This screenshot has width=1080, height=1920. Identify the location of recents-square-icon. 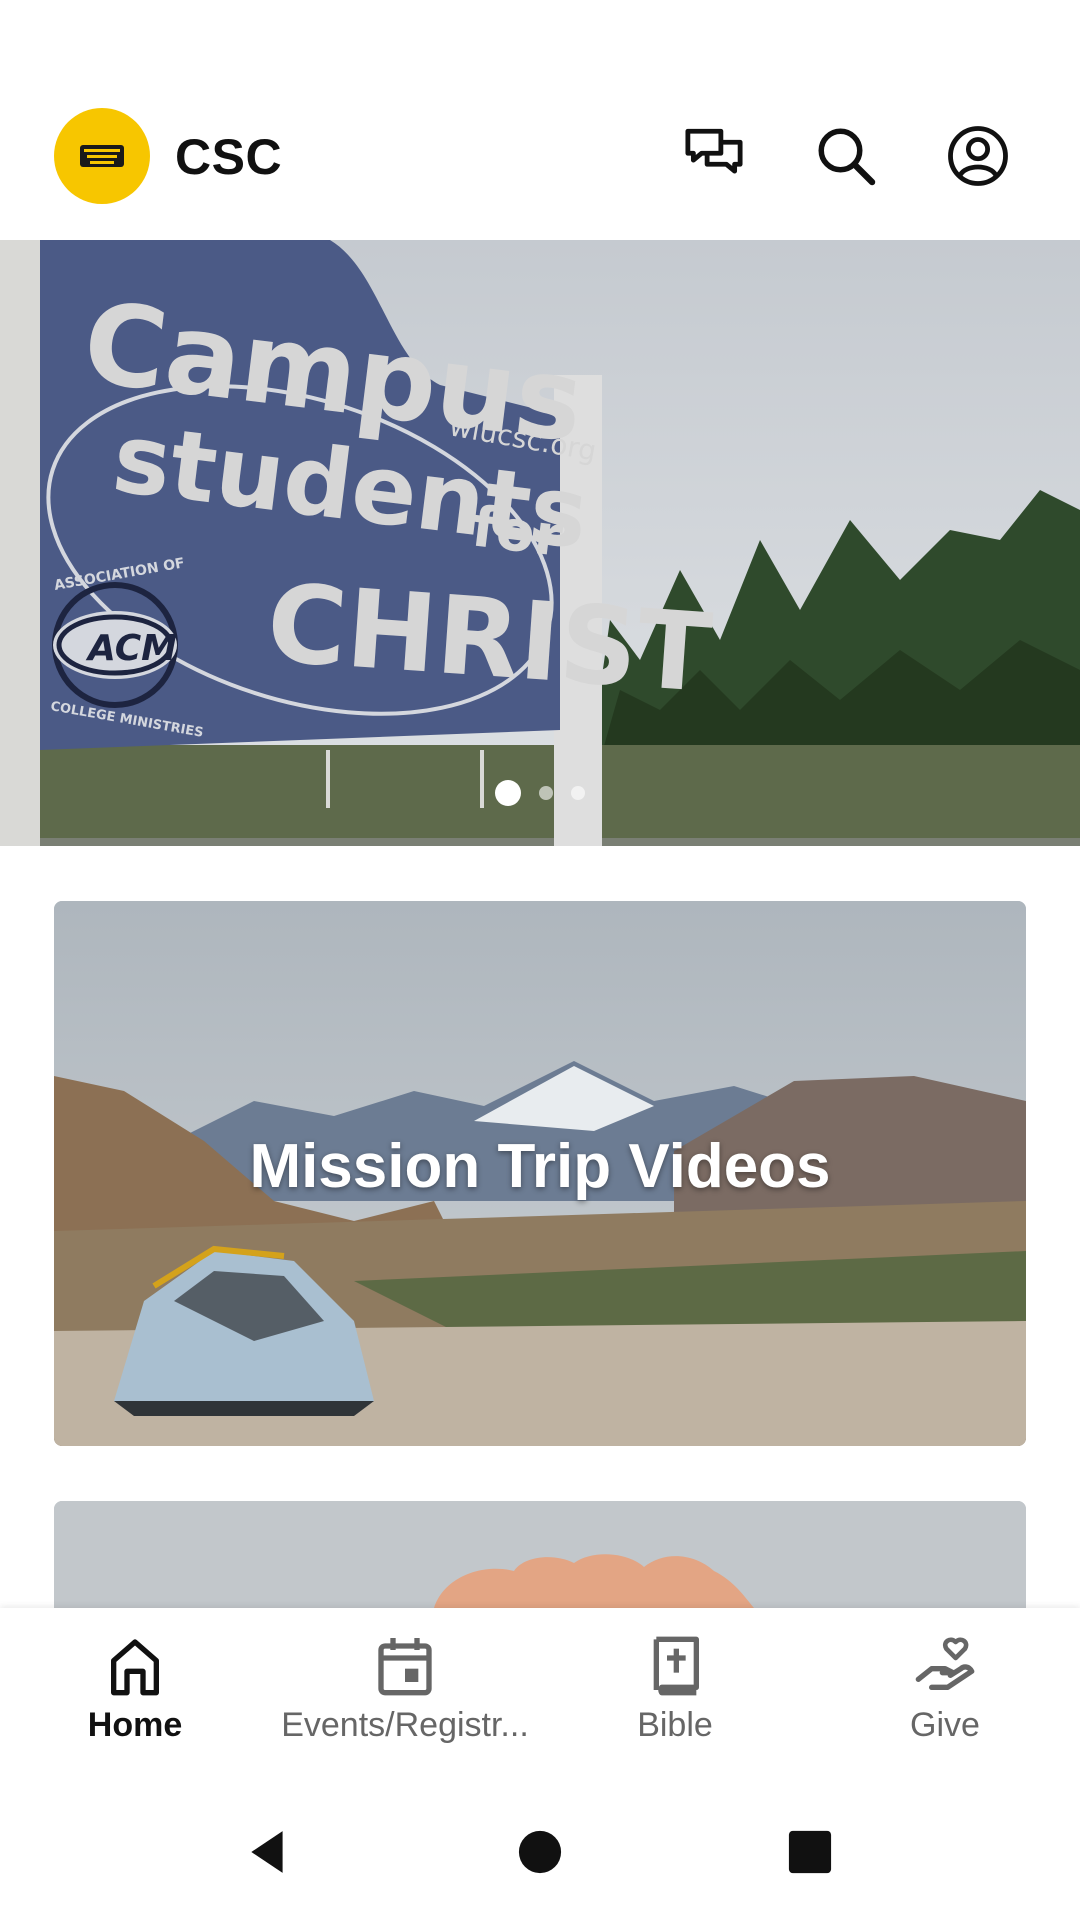
(810, 1852).